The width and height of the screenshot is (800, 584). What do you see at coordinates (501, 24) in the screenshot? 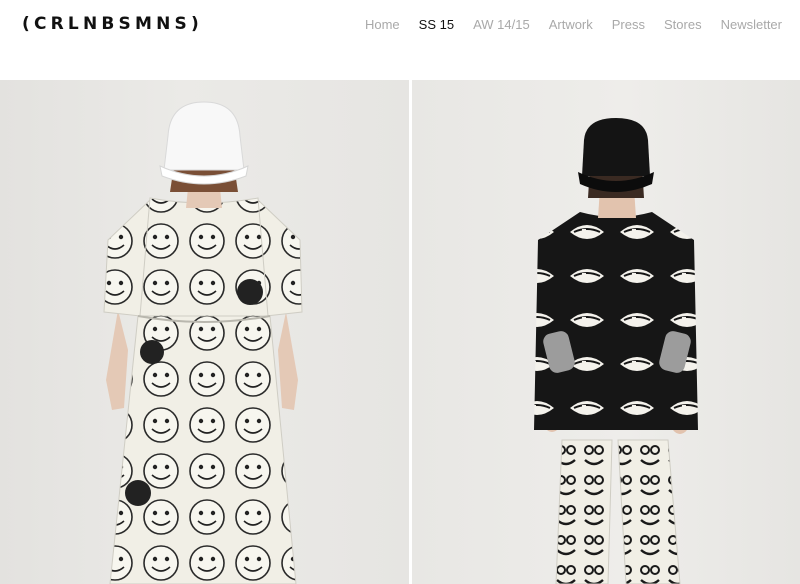
I see `nav-item-aw1415: AW 14/15` at bounding box center [501, 24].